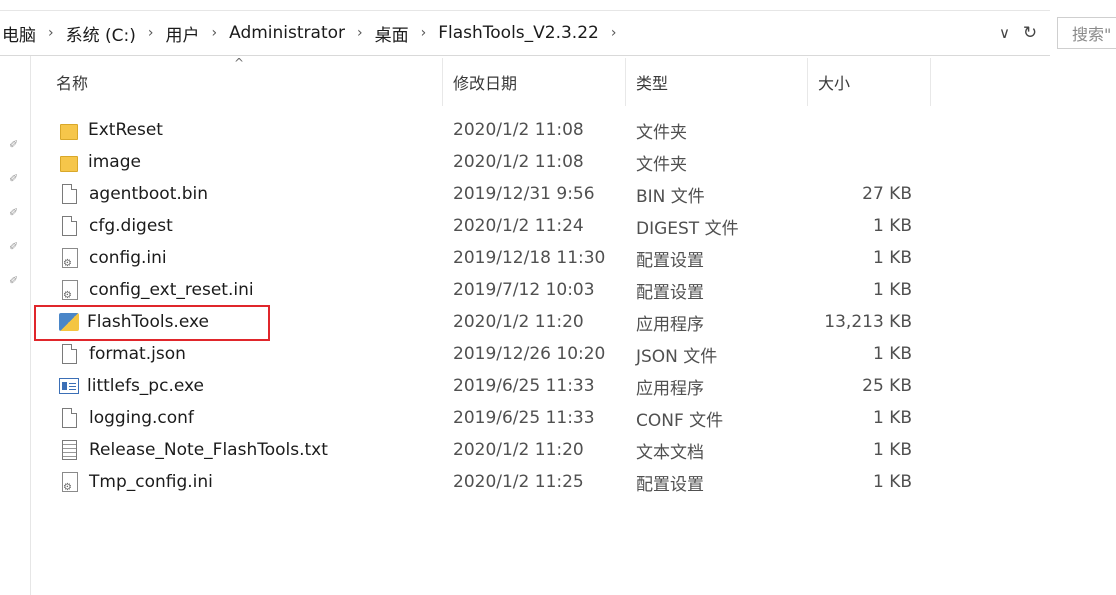 The height and width of the screenshot is (595, 1116). I want to click on column-header-size-label: 大小, so click(834, 83).